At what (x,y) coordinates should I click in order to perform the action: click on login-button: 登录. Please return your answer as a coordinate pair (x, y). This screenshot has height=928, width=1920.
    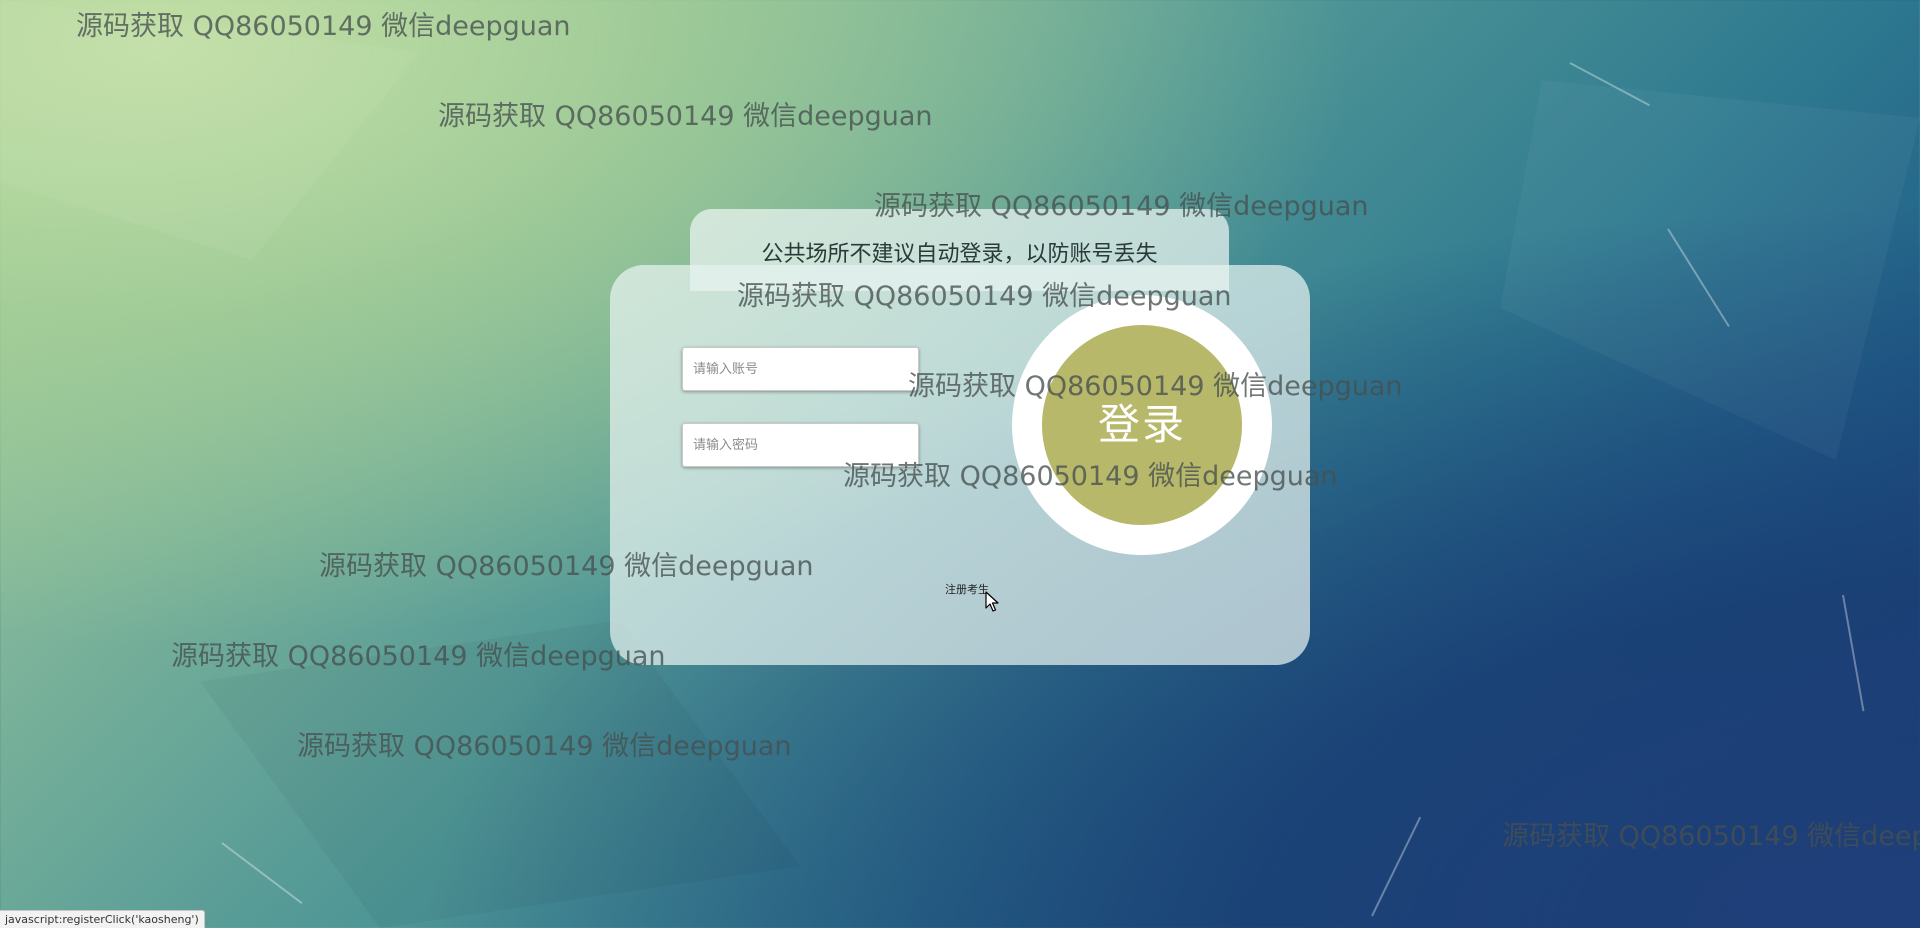
    Looking at the image, I should click on (1142, 425).